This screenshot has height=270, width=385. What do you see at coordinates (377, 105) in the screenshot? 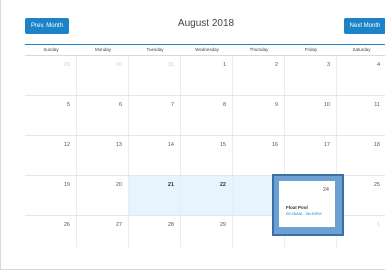
I see `day-number: 11` at bounding box center [377, 105].